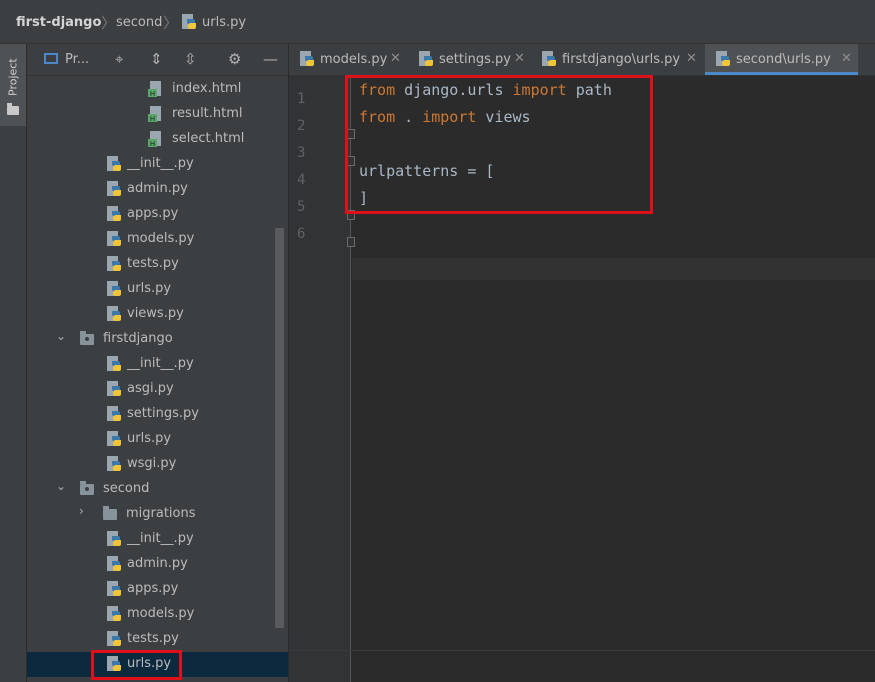 The image size is (875, 682). I want to click on project-tool-window-tab: Project, so click(13, 85).